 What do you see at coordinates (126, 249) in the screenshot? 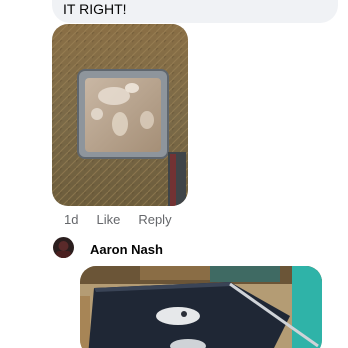
I see `comment-author-name: Aaron Nash` at bounding box center [126, 249].